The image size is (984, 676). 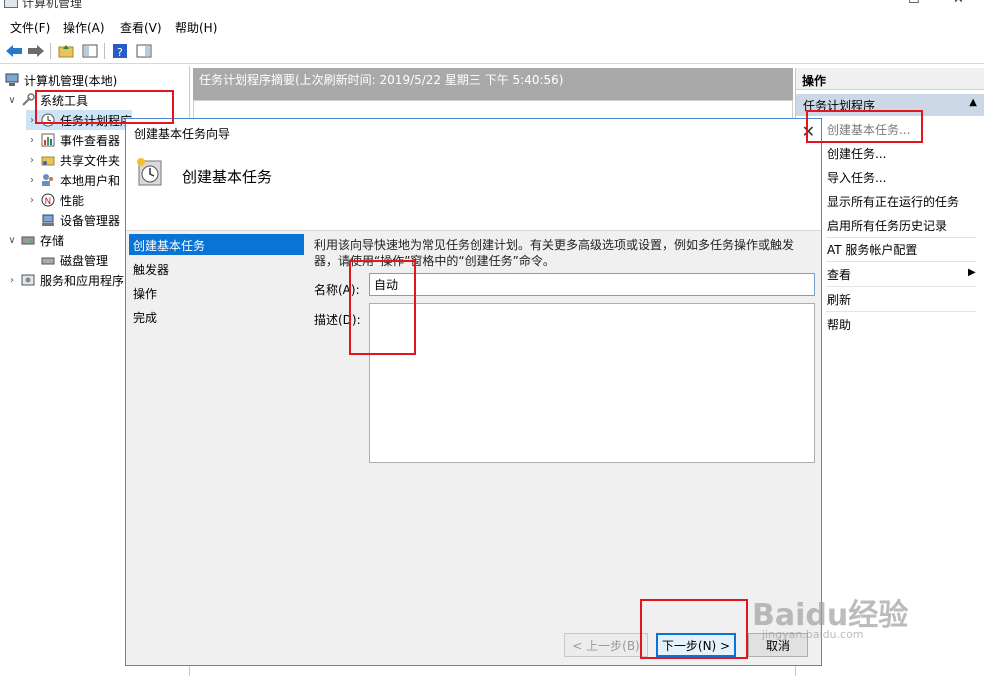 What do you see at coordinates (82, 280) in the screenshot?
I see `tree-label: 服务和应用程序` at bounding box center [82, 280].